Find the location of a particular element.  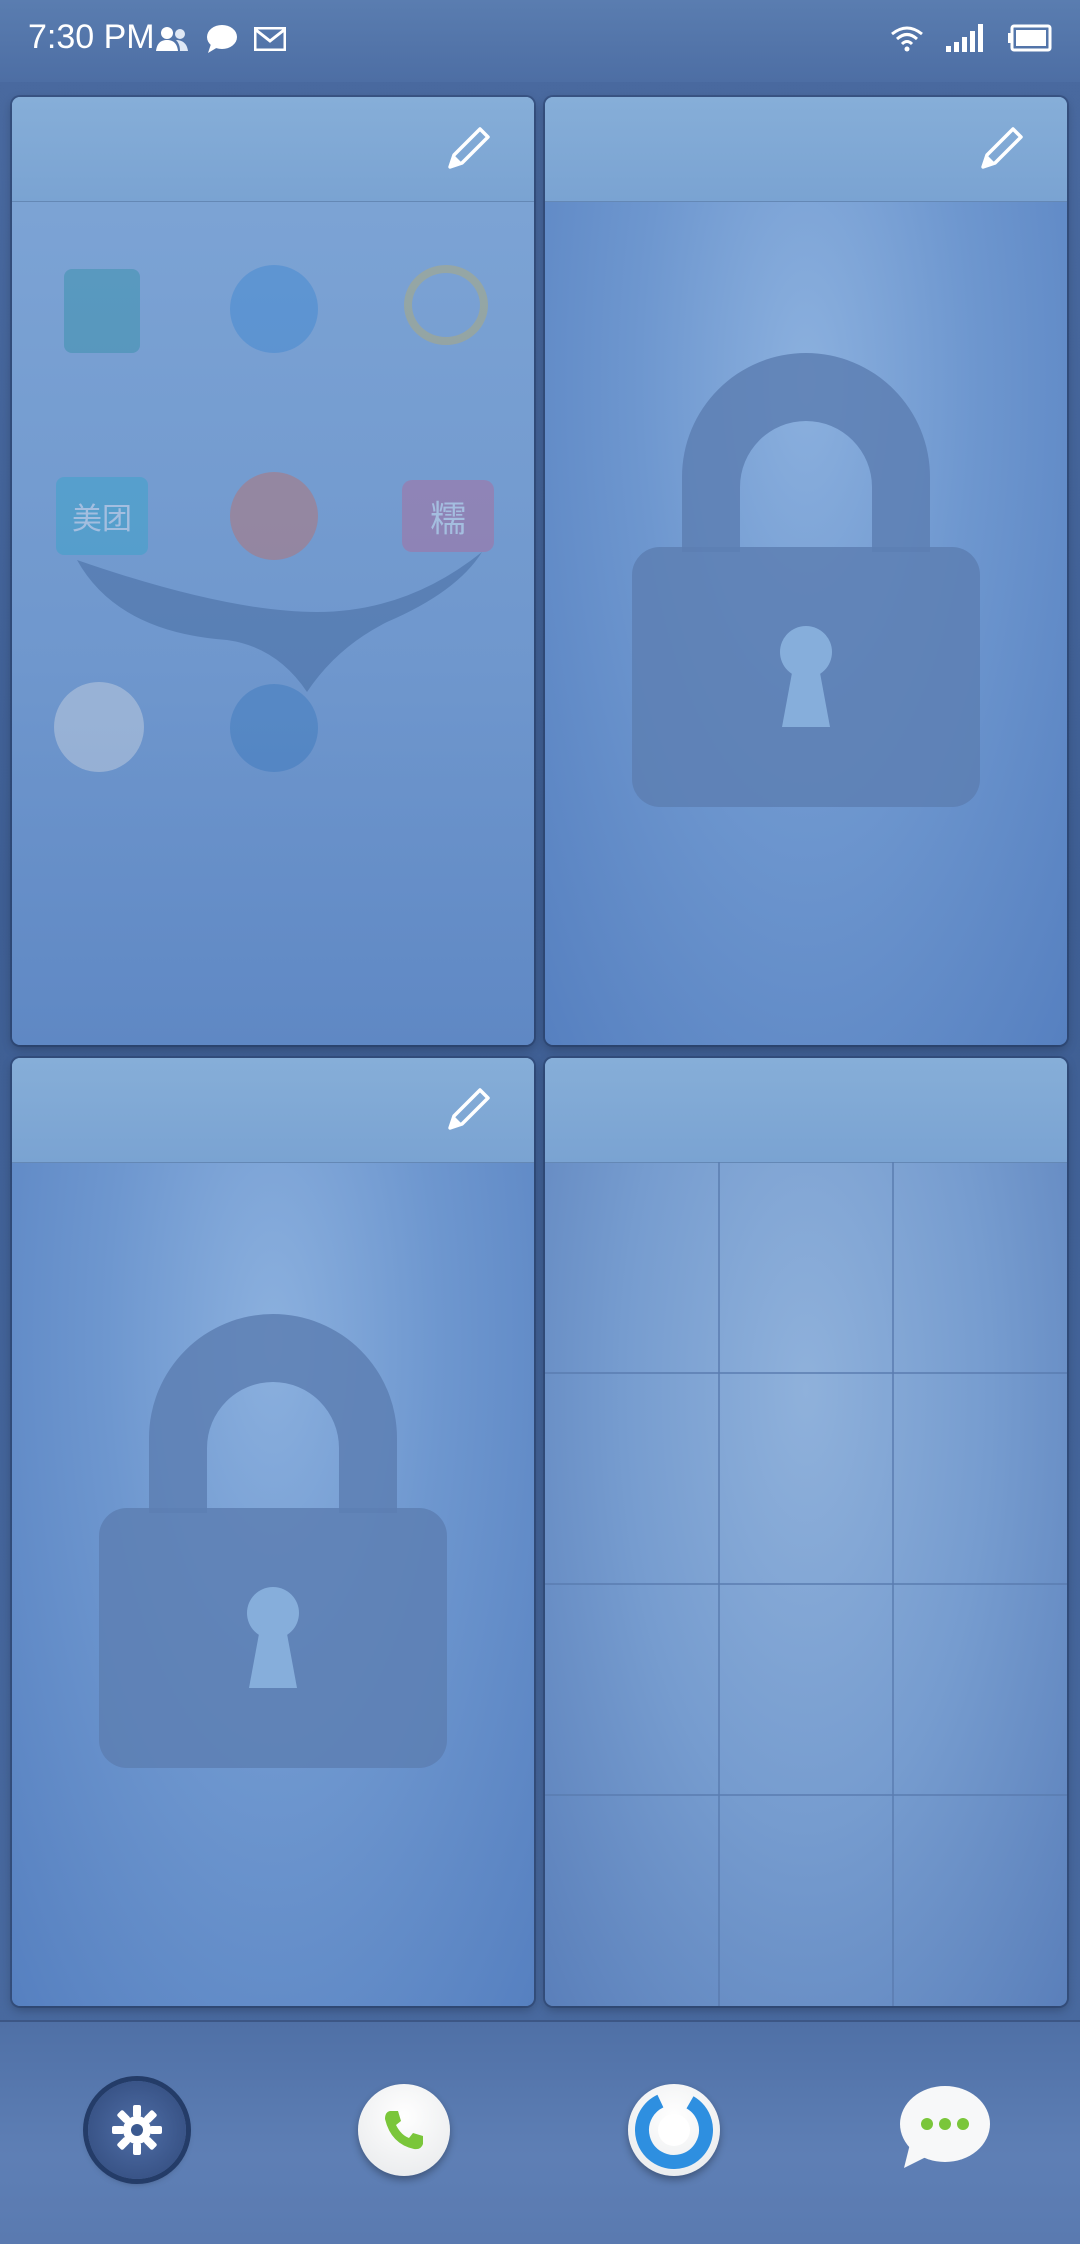

meituan-app-icon: 美团 is located at coordinates (102, 516).